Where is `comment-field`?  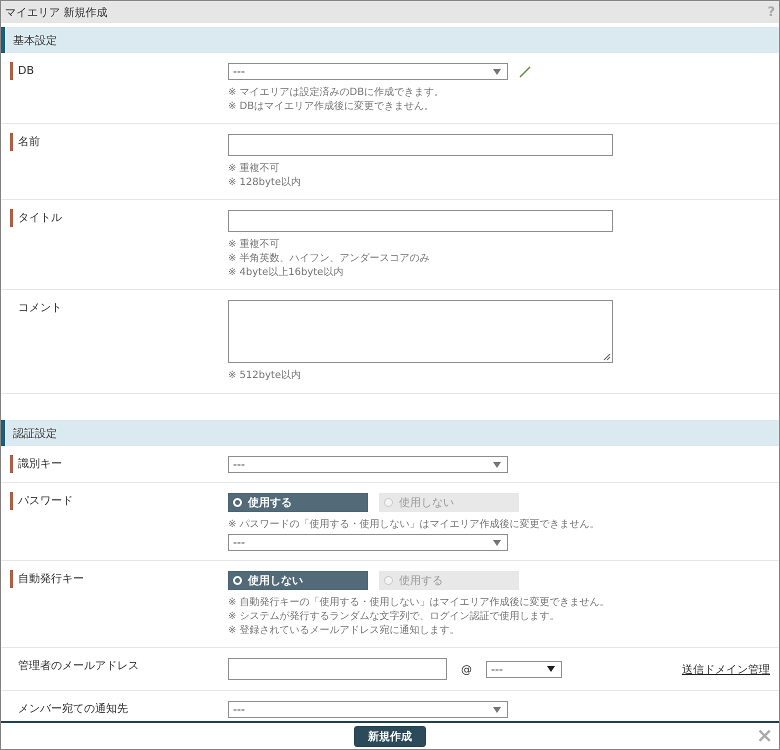 comment-field is located at coordinates (420, 331).